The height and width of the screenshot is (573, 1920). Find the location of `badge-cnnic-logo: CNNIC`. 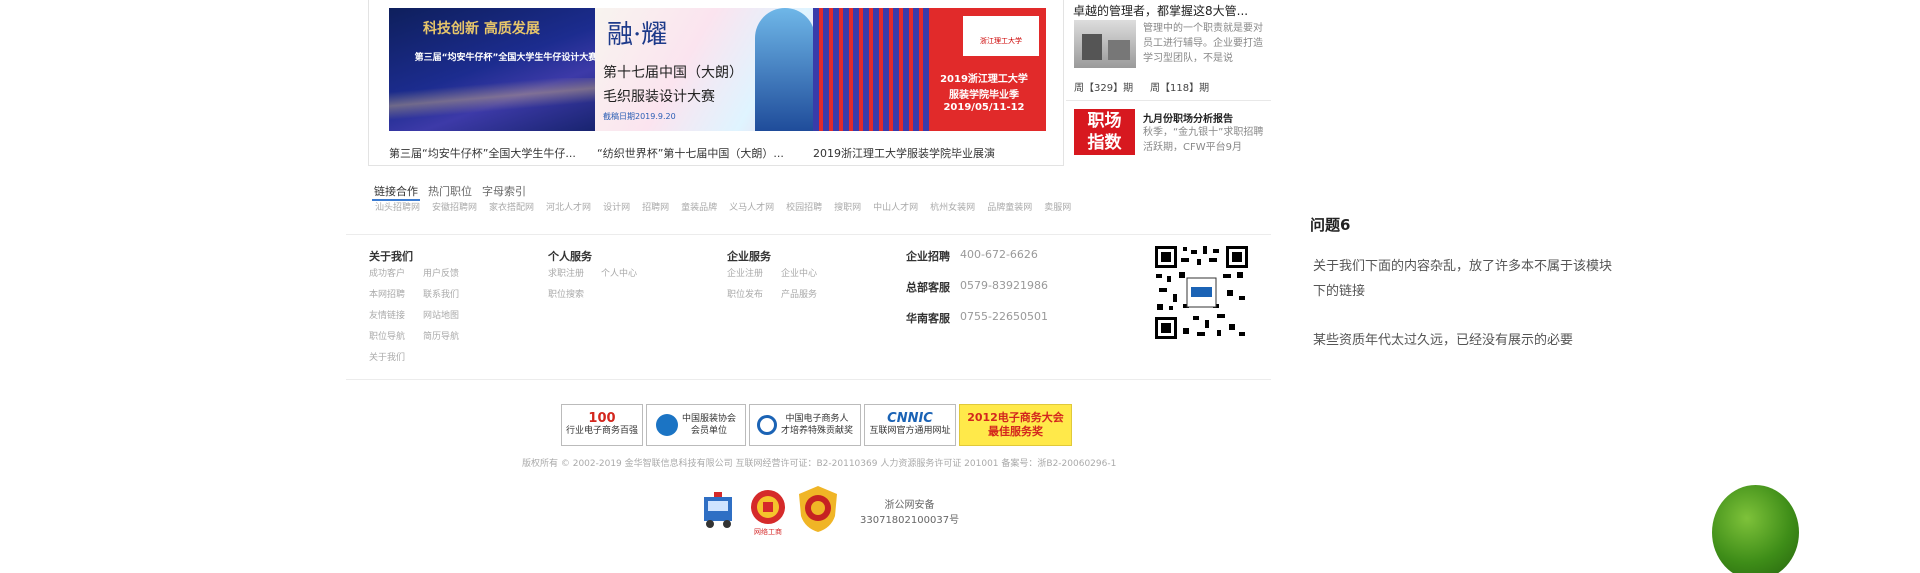

badge-cnnic-logo: CNNIC is located at coordinates (910, 418).